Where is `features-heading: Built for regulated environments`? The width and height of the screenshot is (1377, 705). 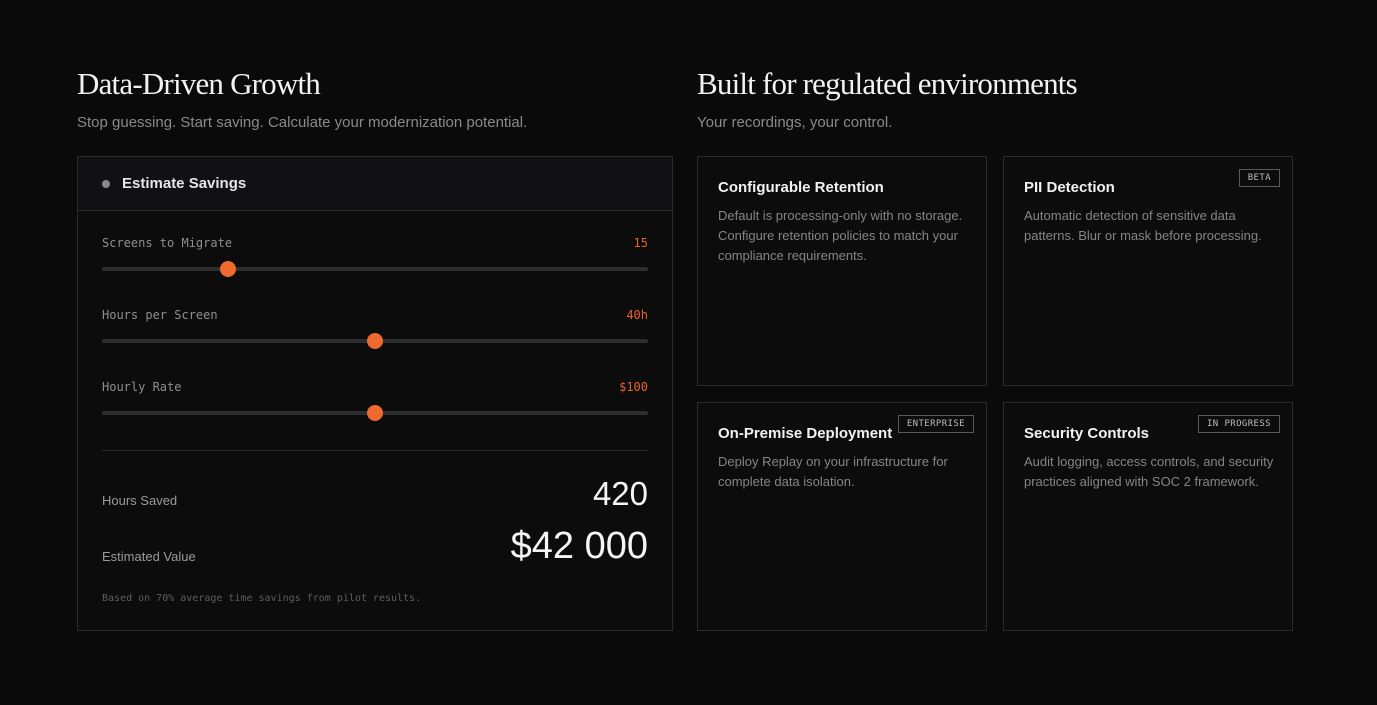 features-heading: Built for regulated environments is located at coordinates (887, 83).